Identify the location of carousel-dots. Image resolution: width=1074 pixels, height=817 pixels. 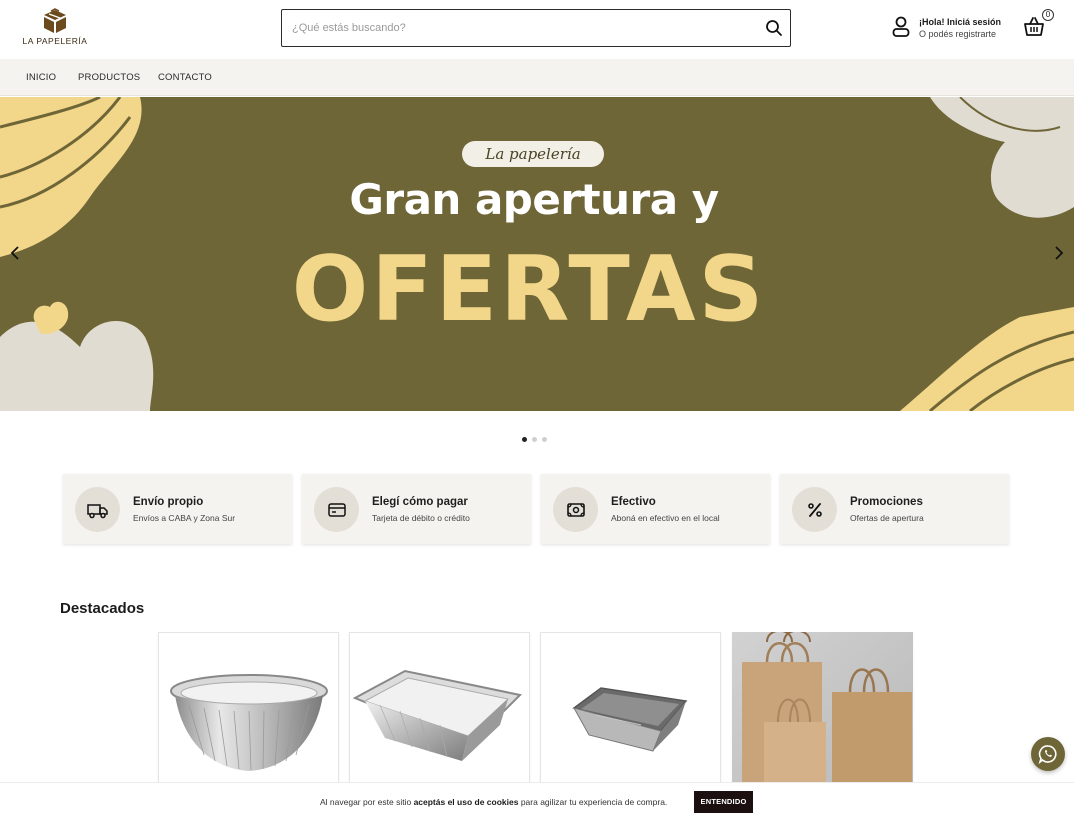
(537, 435).